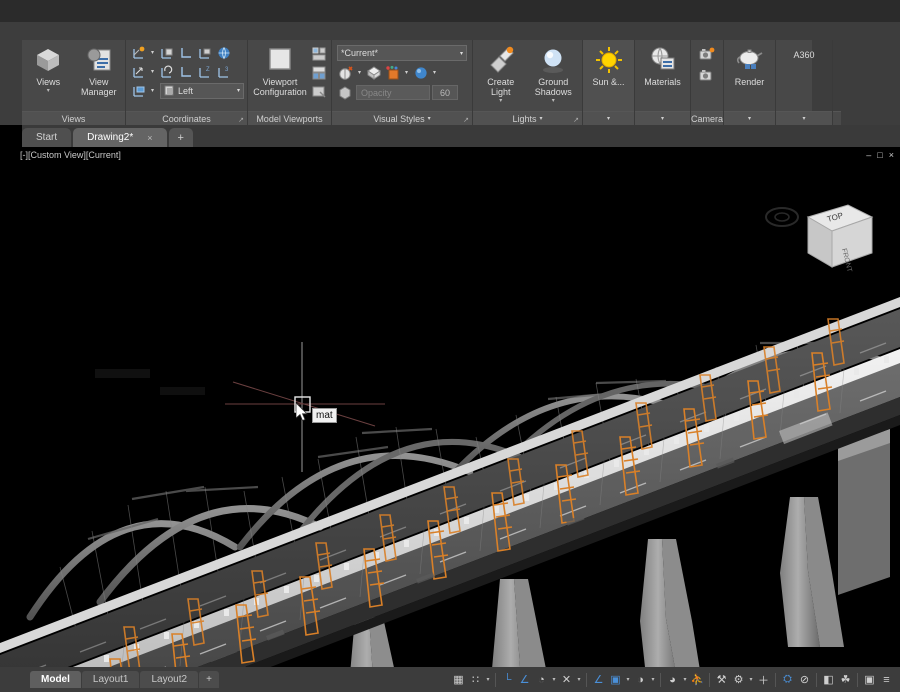  Describe the element at coordinates (541, 680) in the screenshot. I see `isometric-drafting-icon: ◔` at that location.